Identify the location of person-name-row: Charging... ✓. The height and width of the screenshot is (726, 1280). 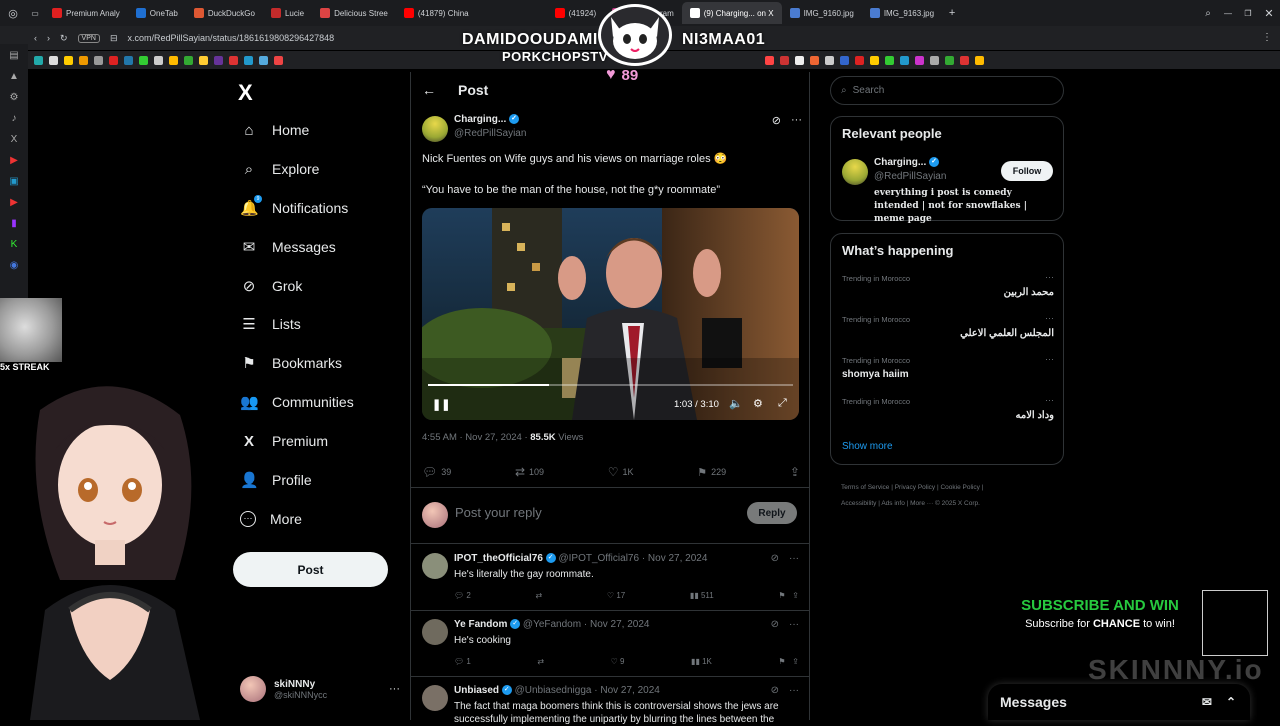
(907, 162).